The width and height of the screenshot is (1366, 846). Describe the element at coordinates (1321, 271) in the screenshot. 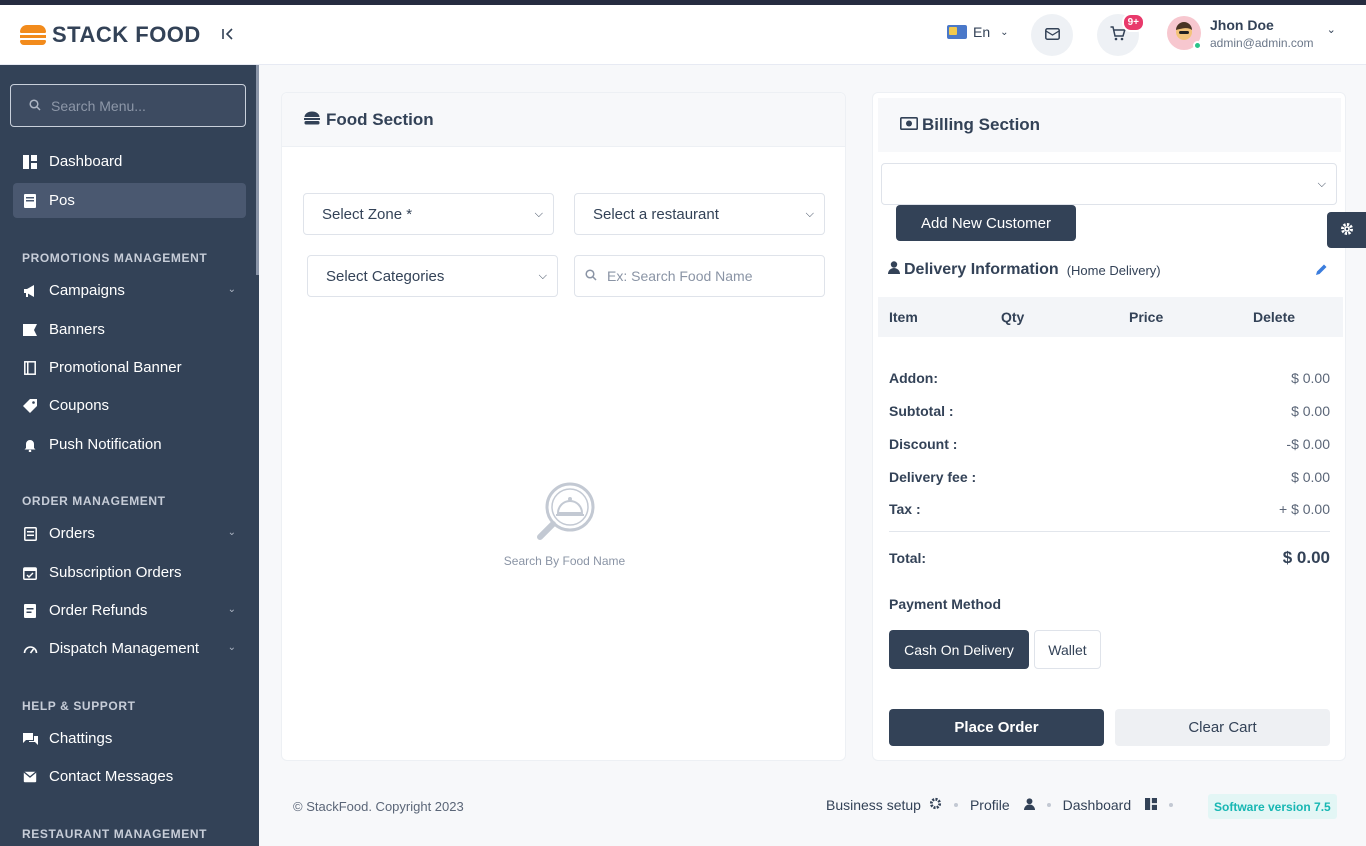

I see `edit-delivery-icon` at that location.